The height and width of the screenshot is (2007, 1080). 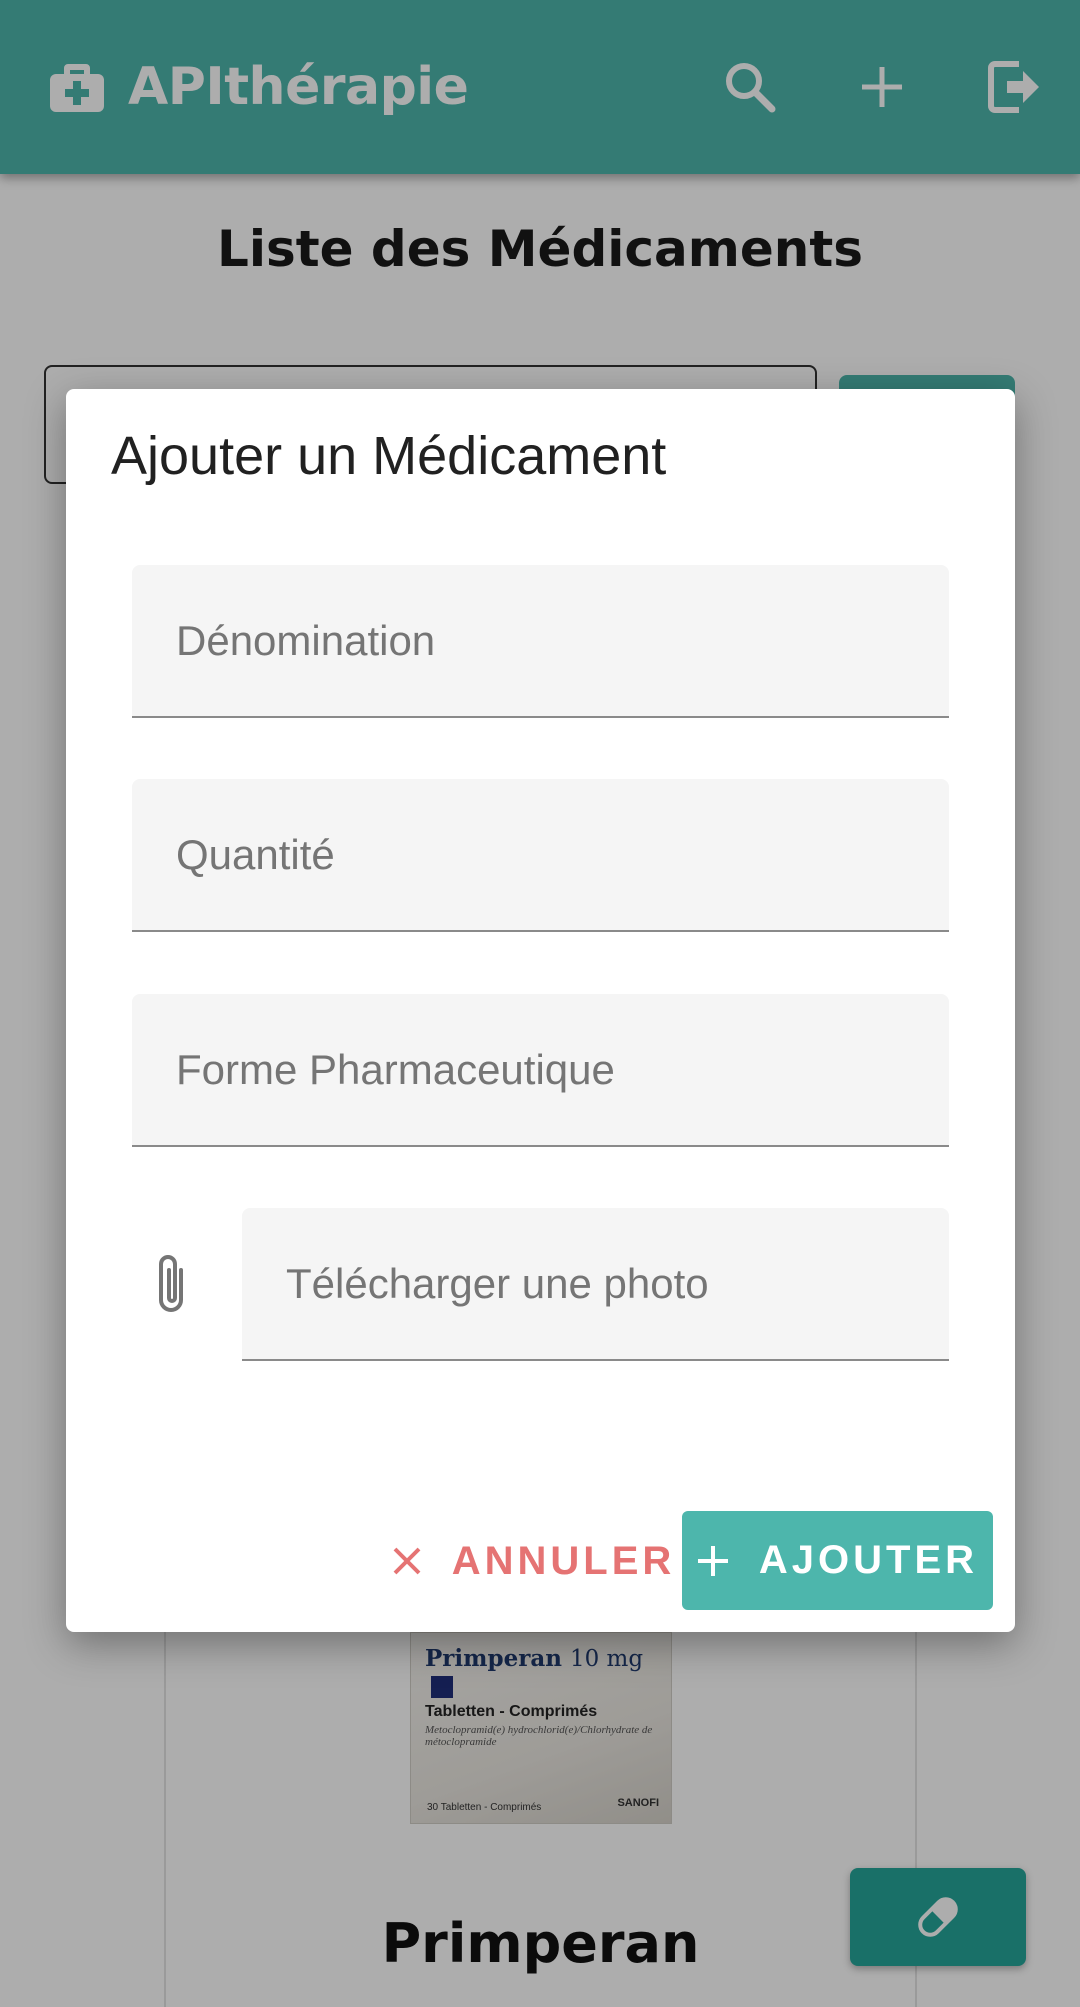 What do you see at coordinates (563, 1560) in the screenshot?
I see `cancel-label: ANNULER` at bounding box center [563, 1560].